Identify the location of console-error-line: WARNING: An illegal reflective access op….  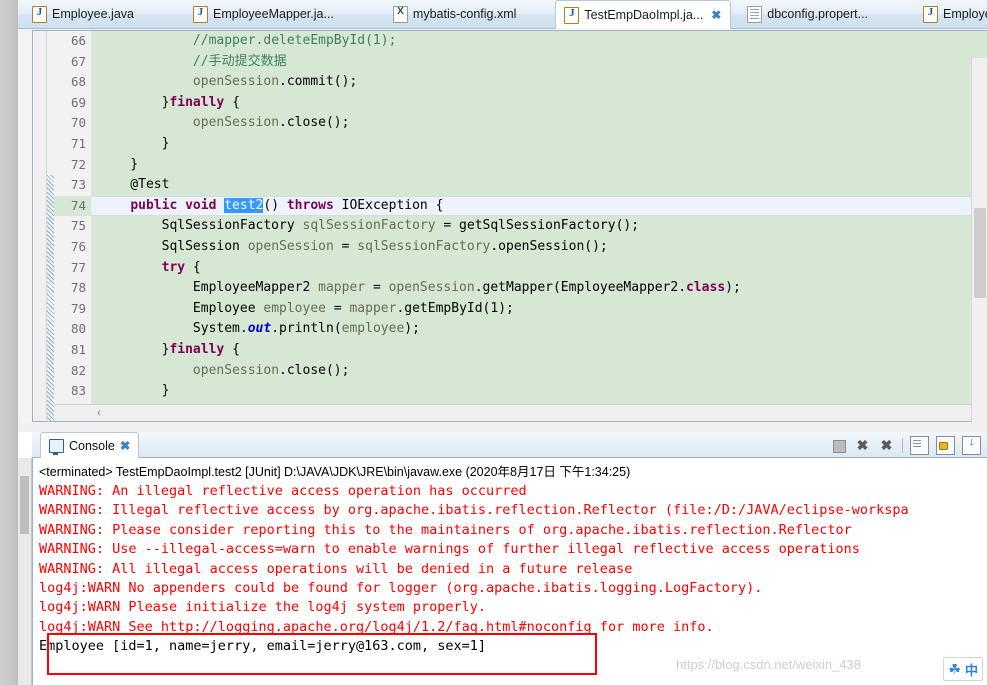
(283, 491).